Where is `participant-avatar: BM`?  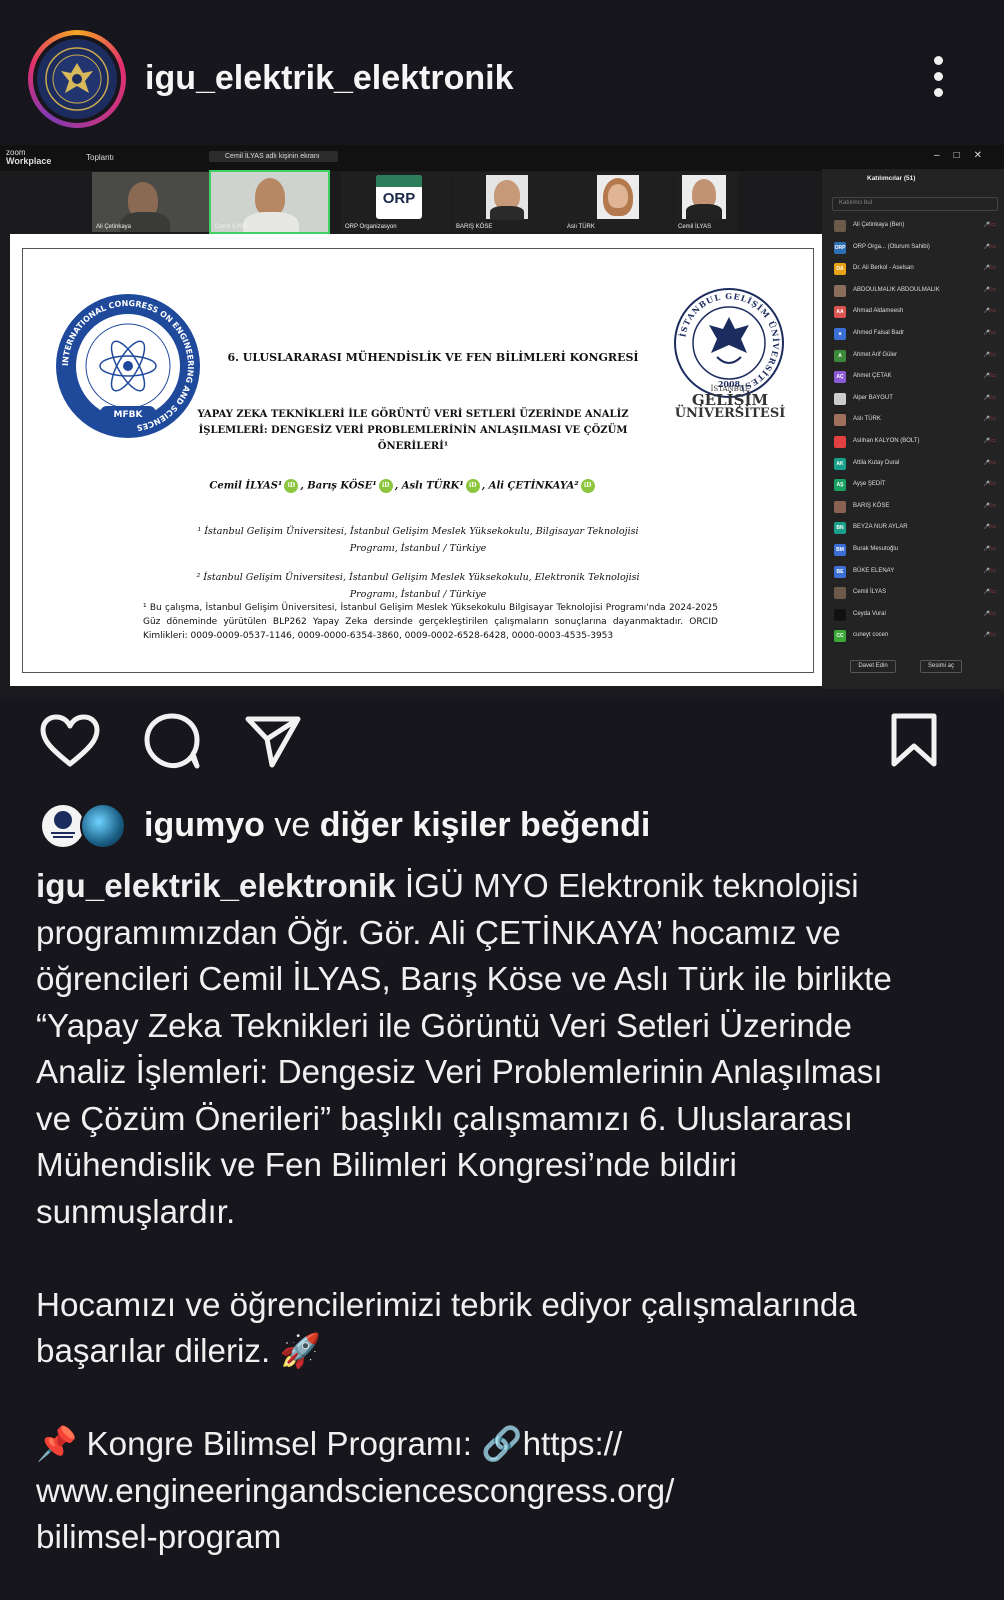 participant-avatar: BM is located at coordinates (840, 550).